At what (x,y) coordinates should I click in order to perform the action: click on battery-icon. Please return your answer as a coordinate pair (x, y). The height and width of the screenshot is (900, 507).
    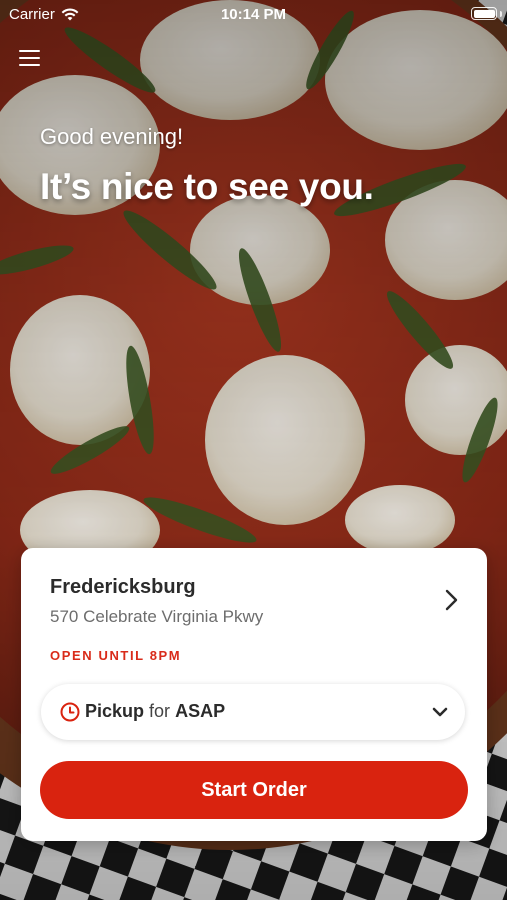
    Looking at the image, I should click on (484, 13).